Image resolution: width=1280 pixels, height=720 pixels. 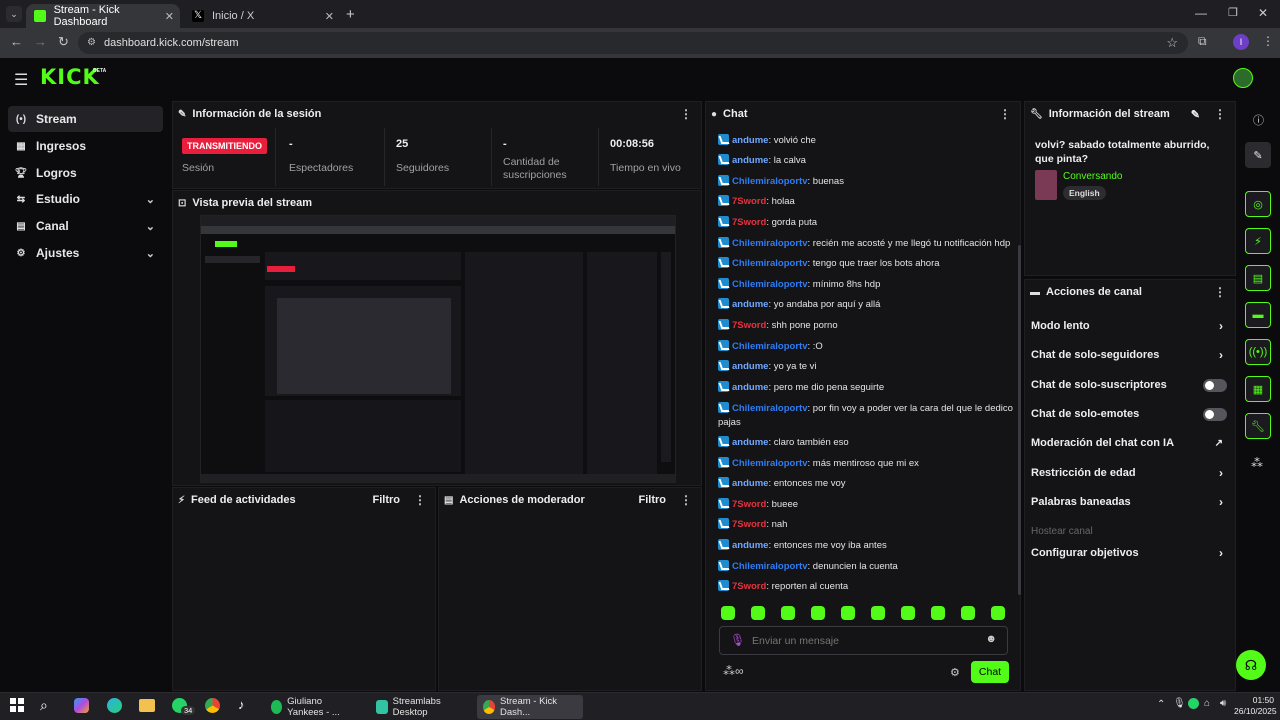 What do you see at coordinates (85, 253) in the screenshot?
I see `sidebar-item-ajustes: ⚙ Ajustes ⌄` at bounding box center [85, 253].